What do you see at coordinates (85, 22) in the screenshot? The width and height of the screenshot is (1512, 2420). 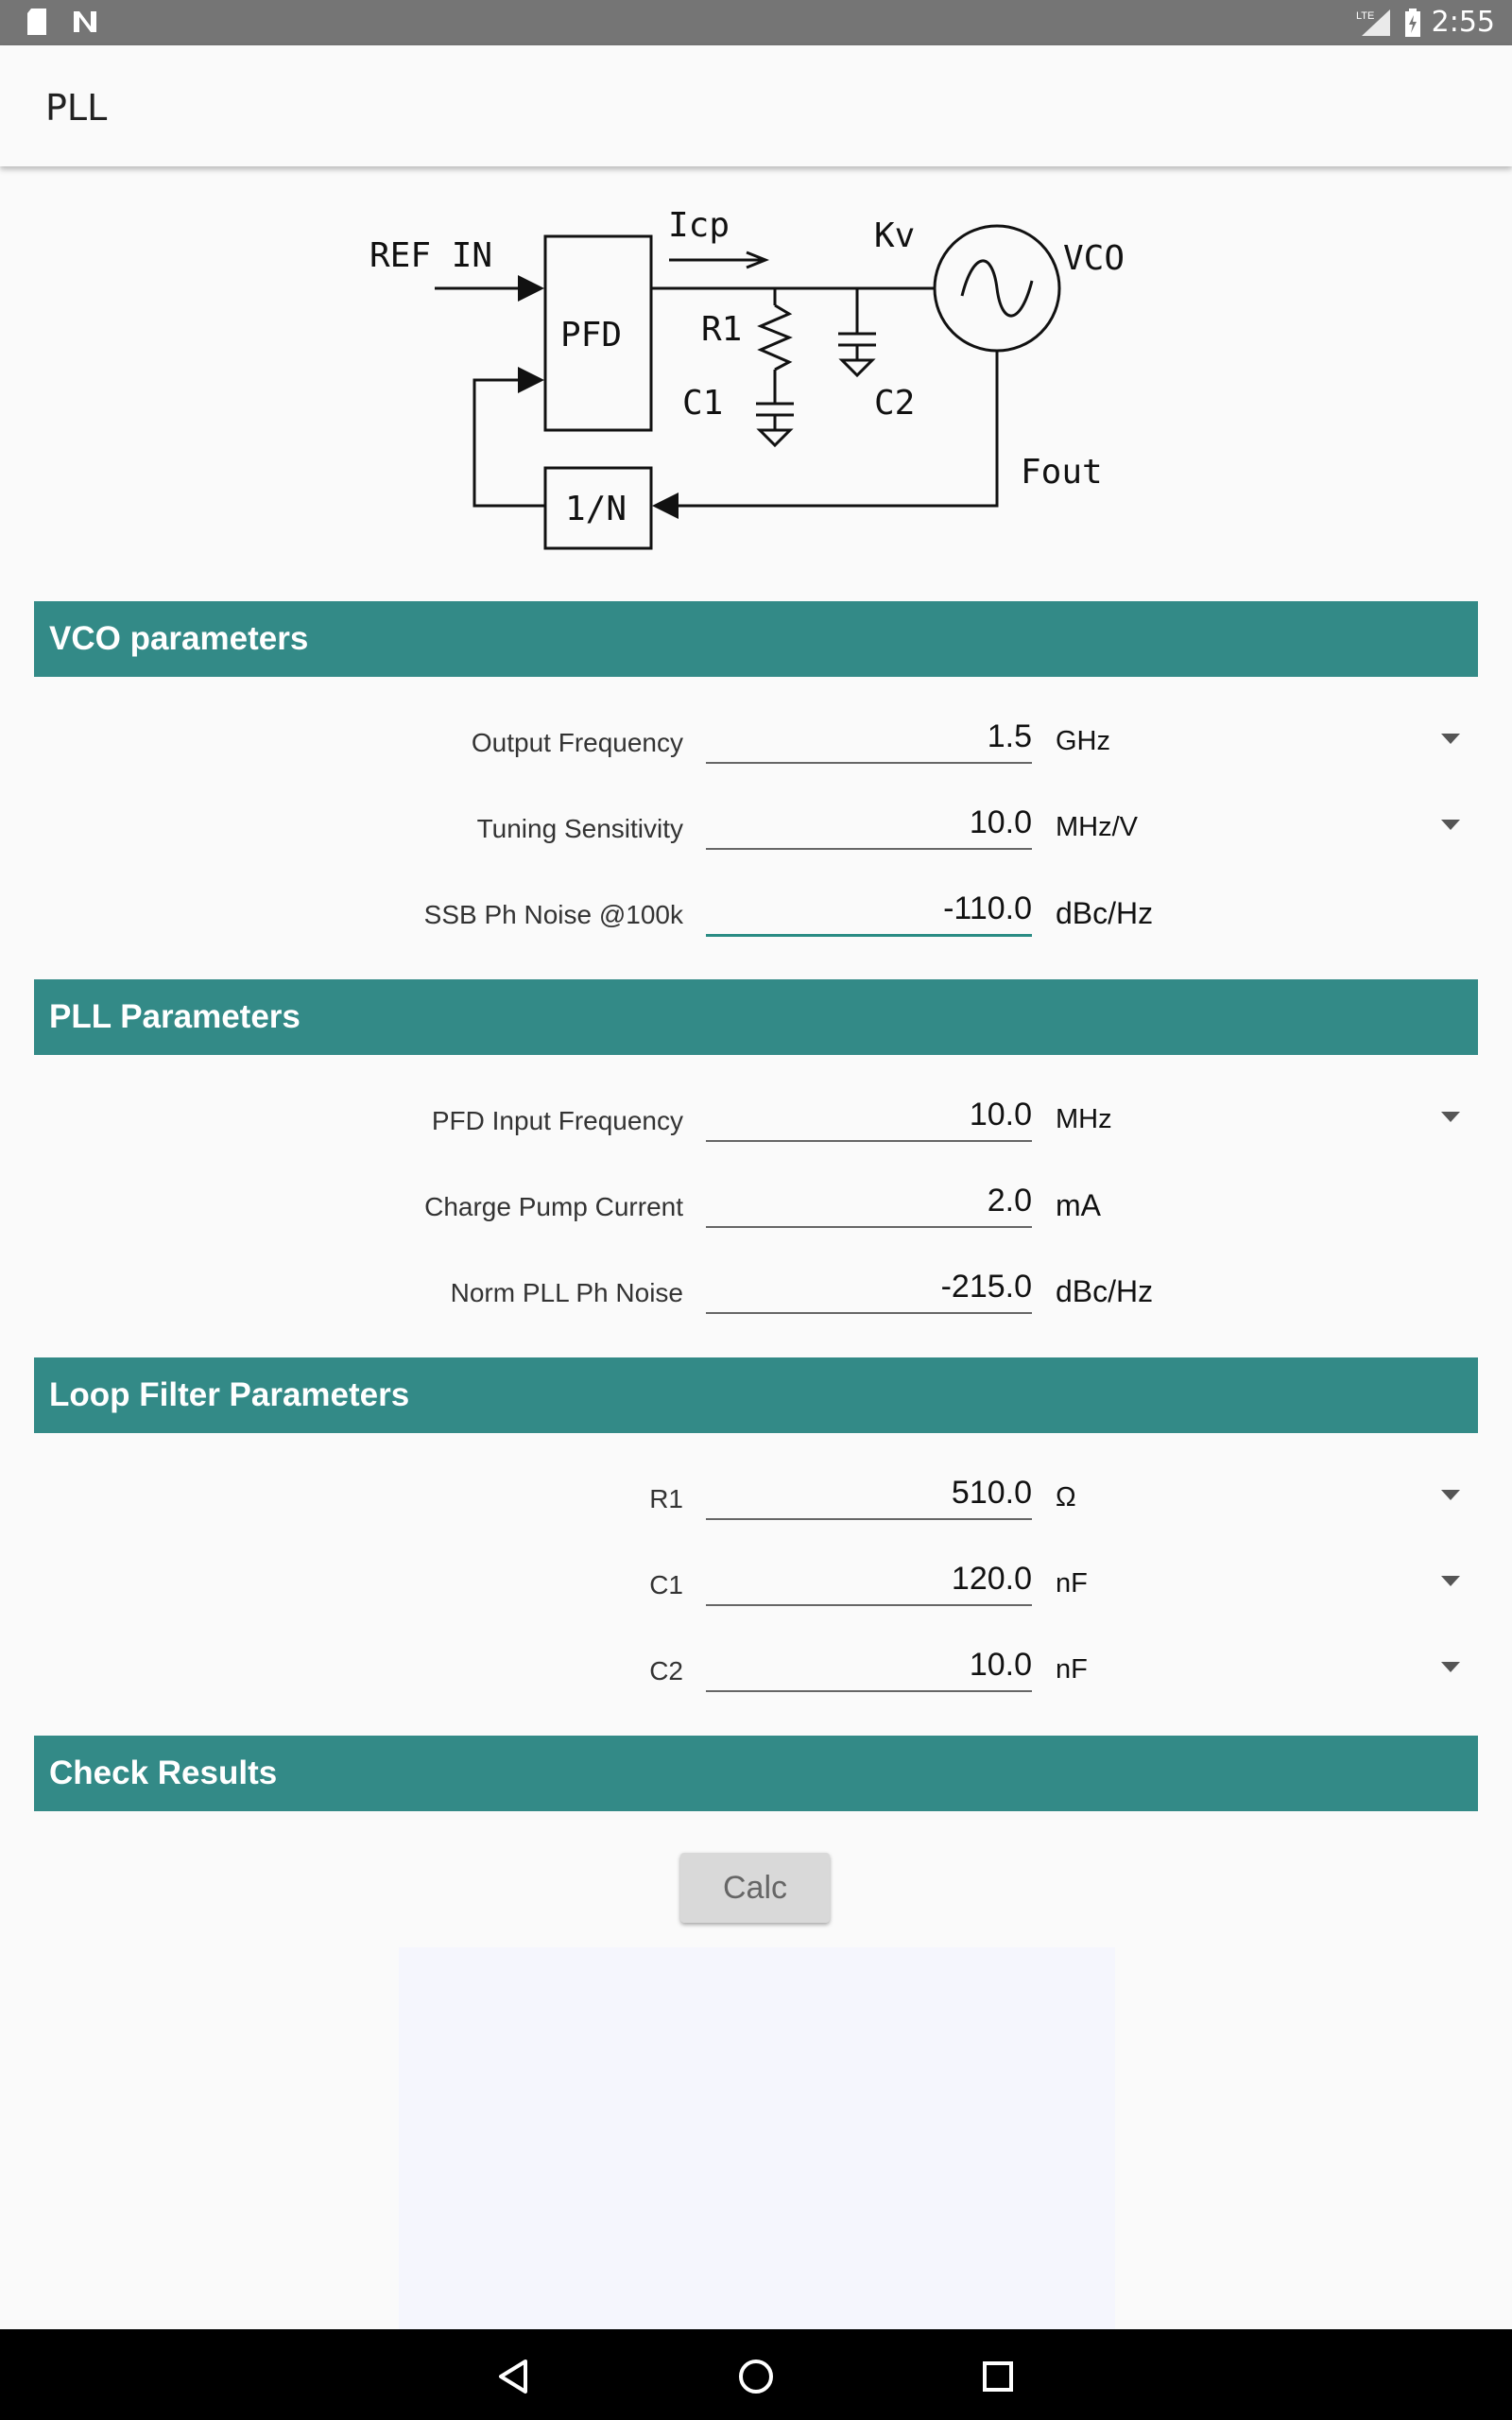 I see `n-notification-icon` at bounding box center [85, 22].